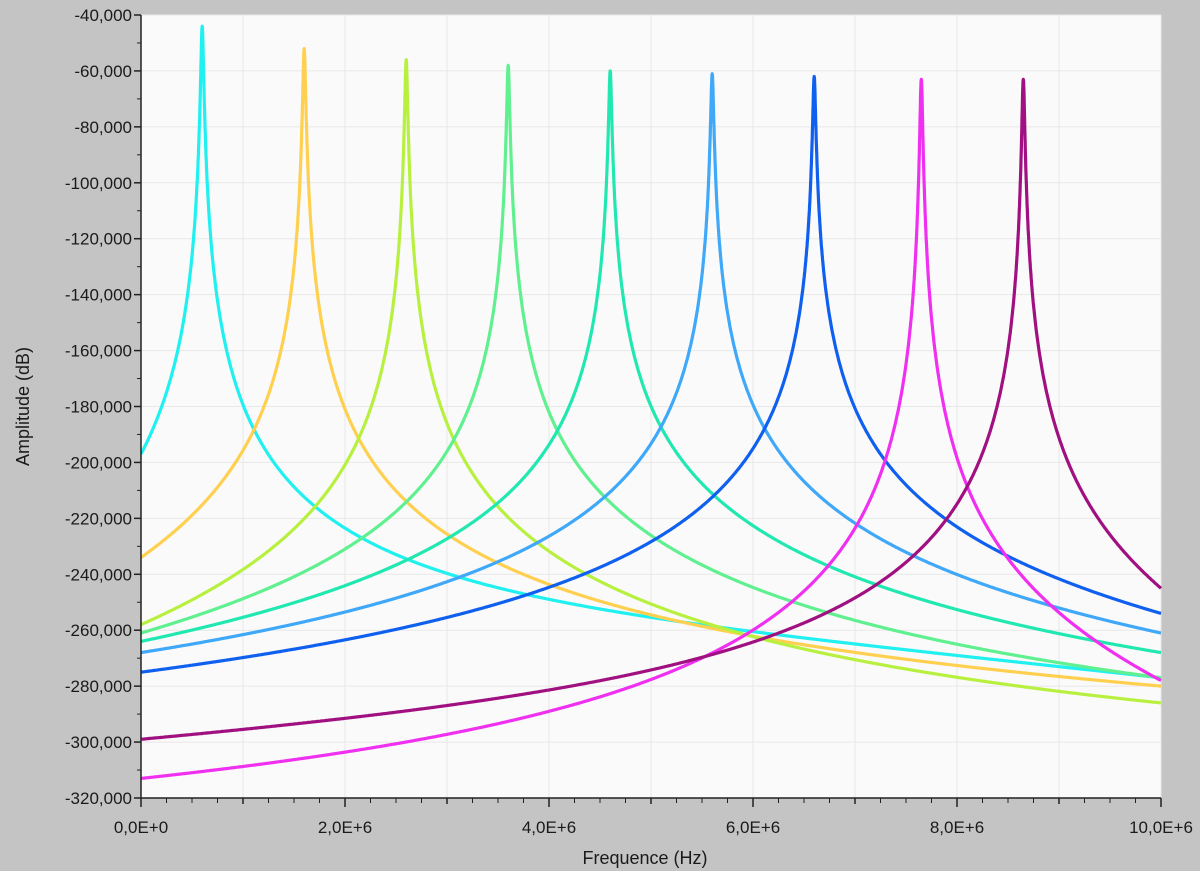 Image resolution: width=1200 pixels, height=871 pixels. What do you see at coordinates (644, 858) in the screenshot?
I see `x-axis-label: Frequence (Hz)` at bounding box center [644, 858].